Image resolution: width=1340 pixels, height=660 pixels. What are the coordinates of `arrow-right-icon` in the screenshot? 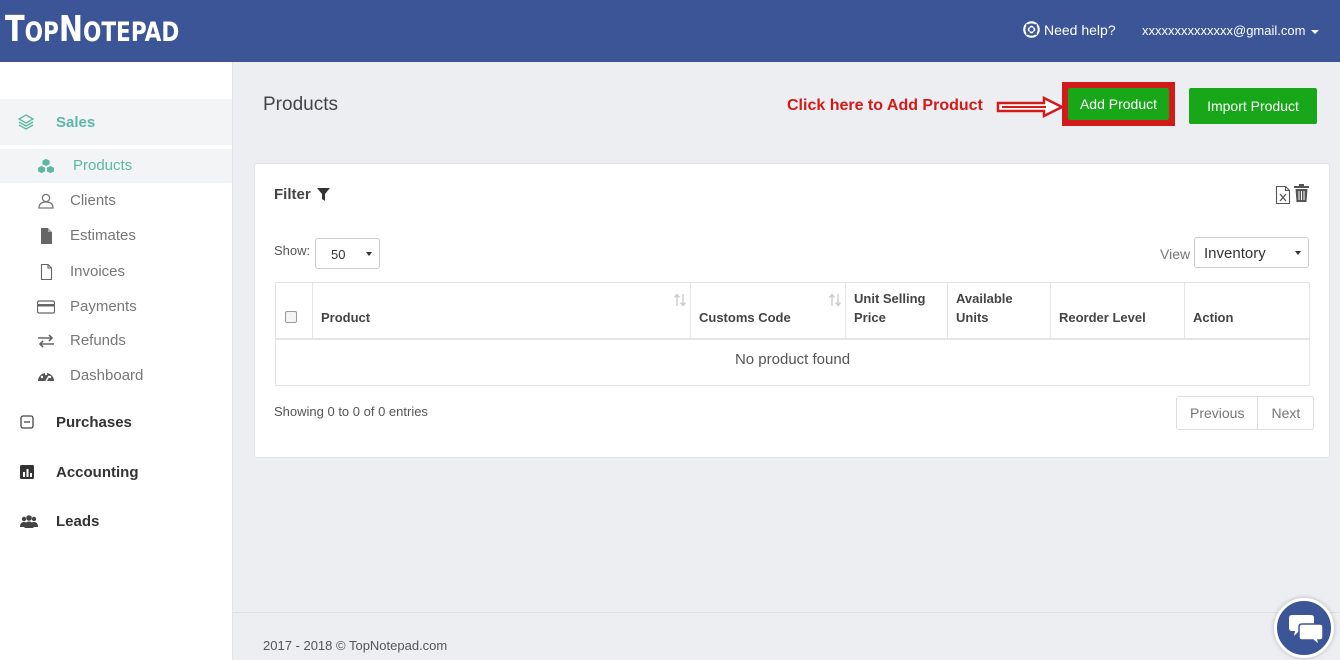 It's located at (1030, 107).